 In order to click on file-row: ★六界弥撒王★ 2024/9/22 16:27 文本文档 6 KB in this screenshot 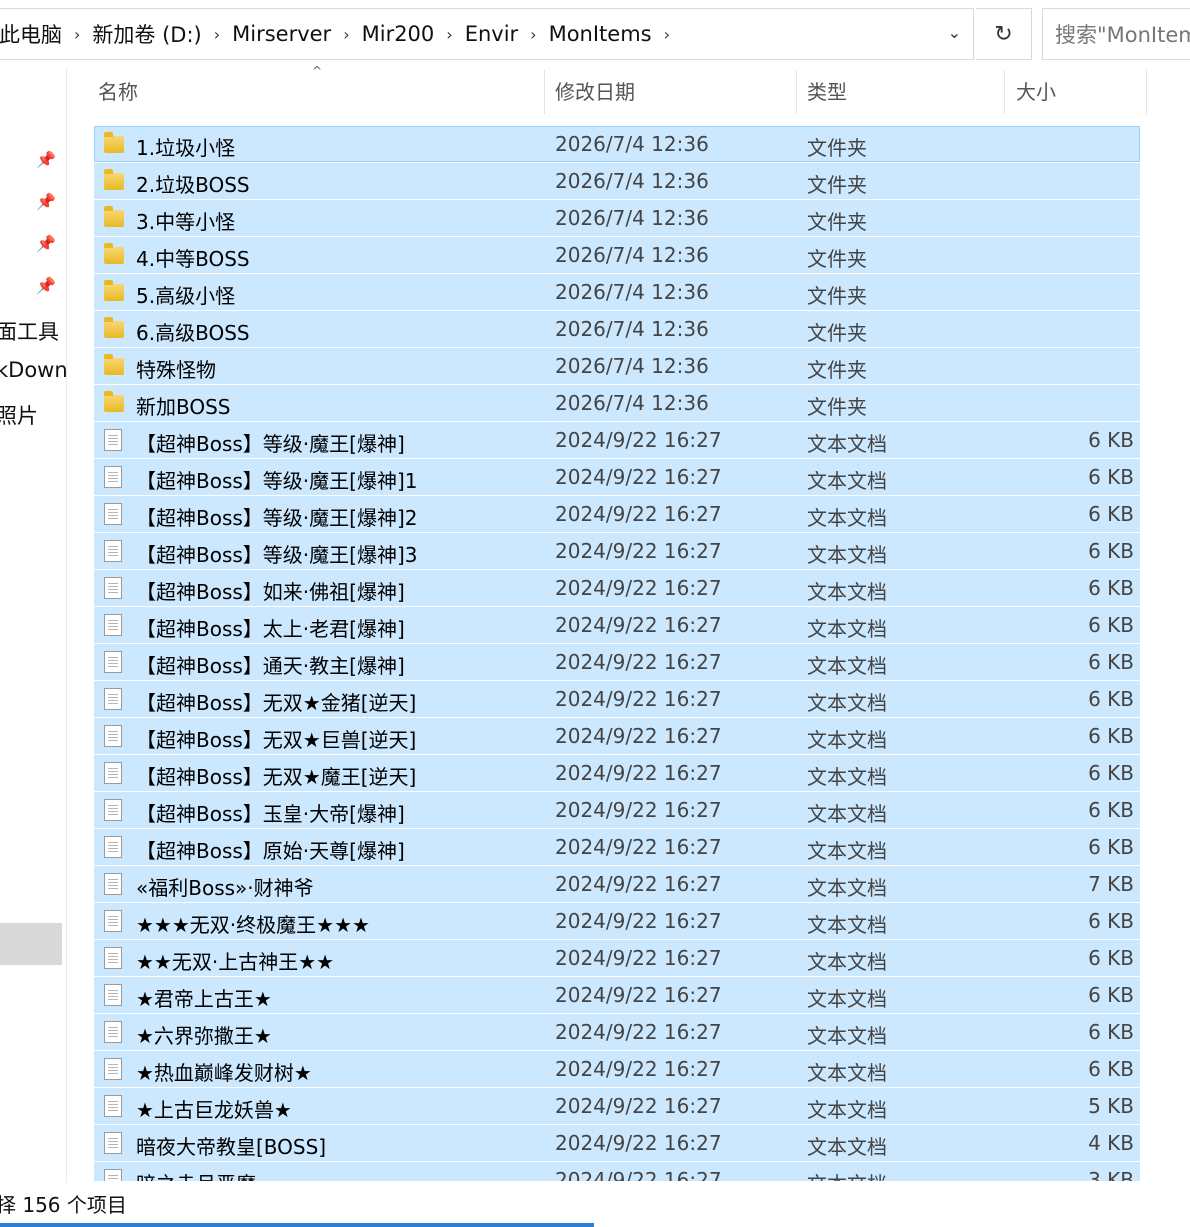, I will do `click(617, 1032)`.